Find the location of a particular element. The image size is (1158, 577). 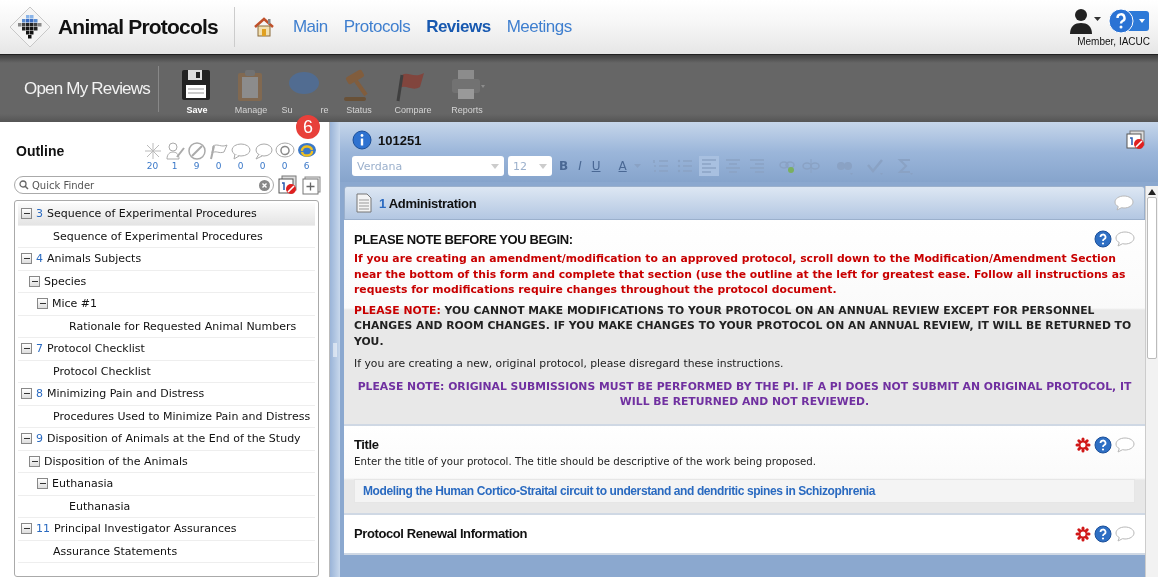

filter-button: 20 is located at coordinates (152, 156).